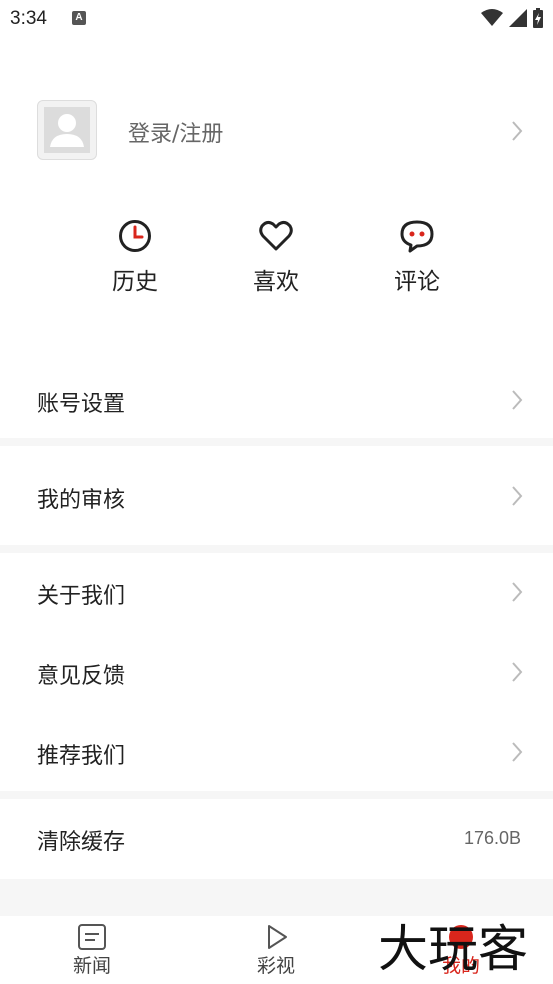 This screenshot has width=553, height=984. What do you see at coordinates (276, 20) in the screenshot?
I see `status-bar: 3:34 A` at bounding box center [276, 20].